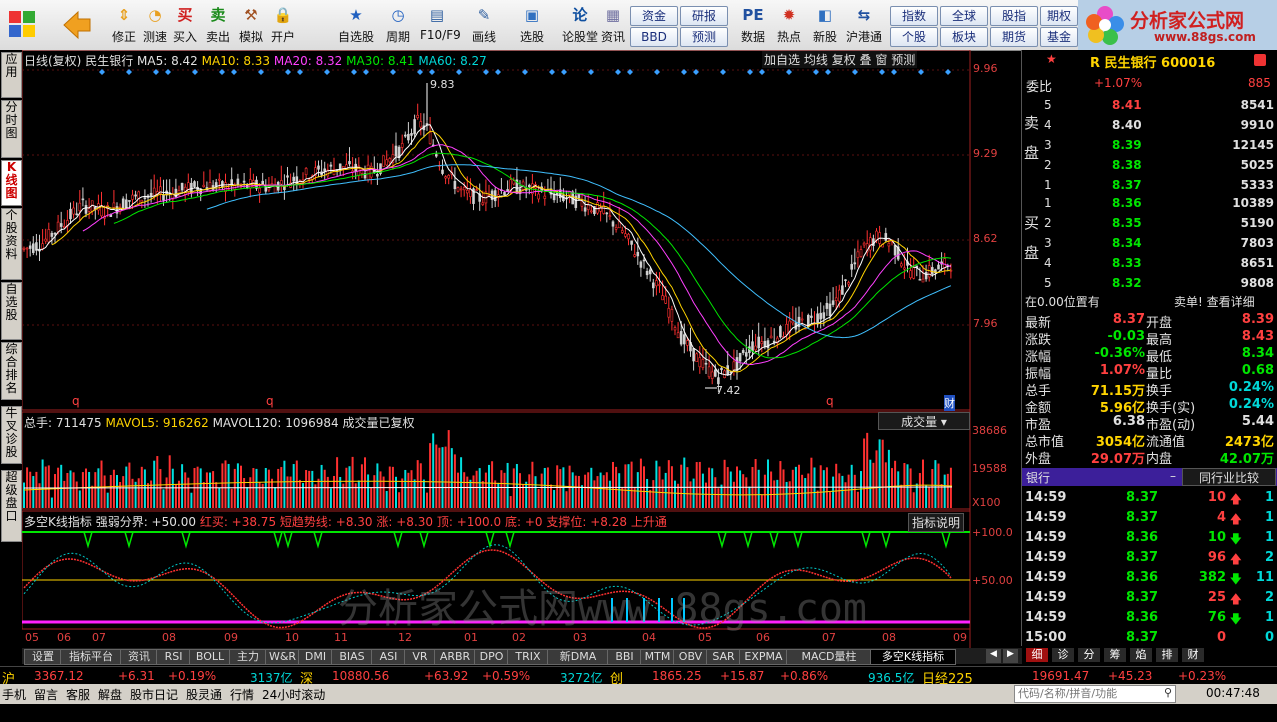  What do you see at coordinates (914, 16) in the screenshot?
I see `index-button: 指数` at bounding box center [914, 16].